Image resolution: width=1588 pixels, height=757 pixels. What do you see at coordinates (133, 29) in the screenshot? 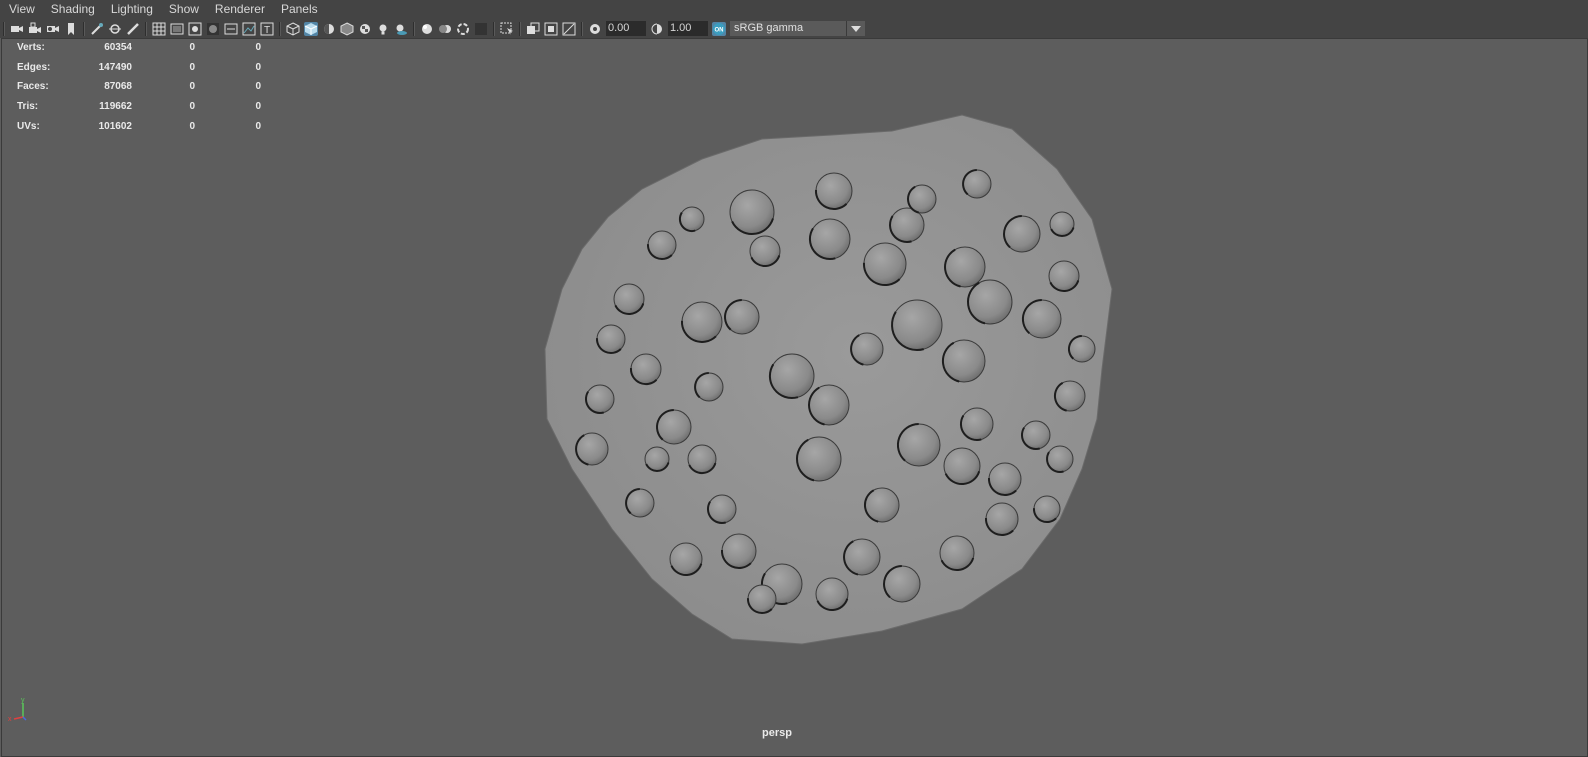
I see `grease-pencil-icon` at bounding box center [133, 29].